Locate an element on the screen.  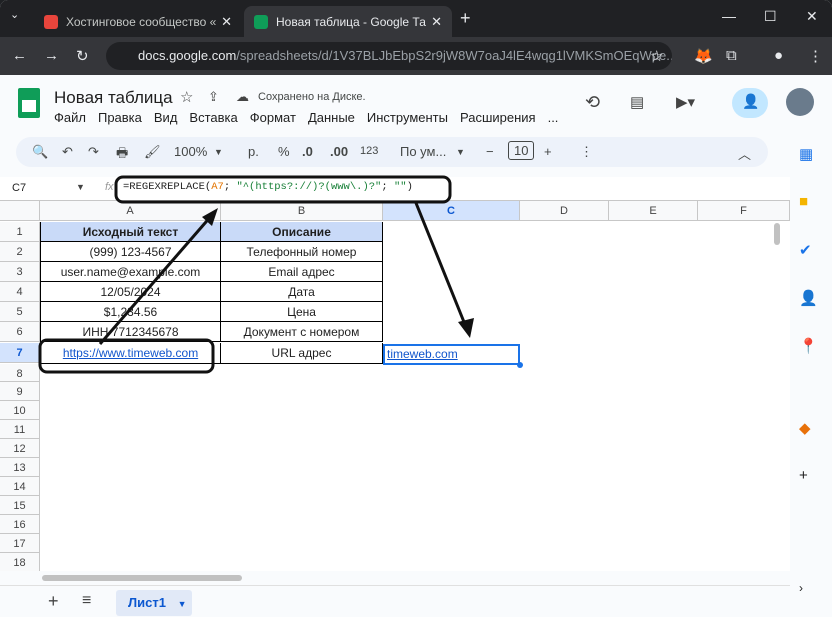
contacts-icon: 👤 is located at coordinates (808, 298).